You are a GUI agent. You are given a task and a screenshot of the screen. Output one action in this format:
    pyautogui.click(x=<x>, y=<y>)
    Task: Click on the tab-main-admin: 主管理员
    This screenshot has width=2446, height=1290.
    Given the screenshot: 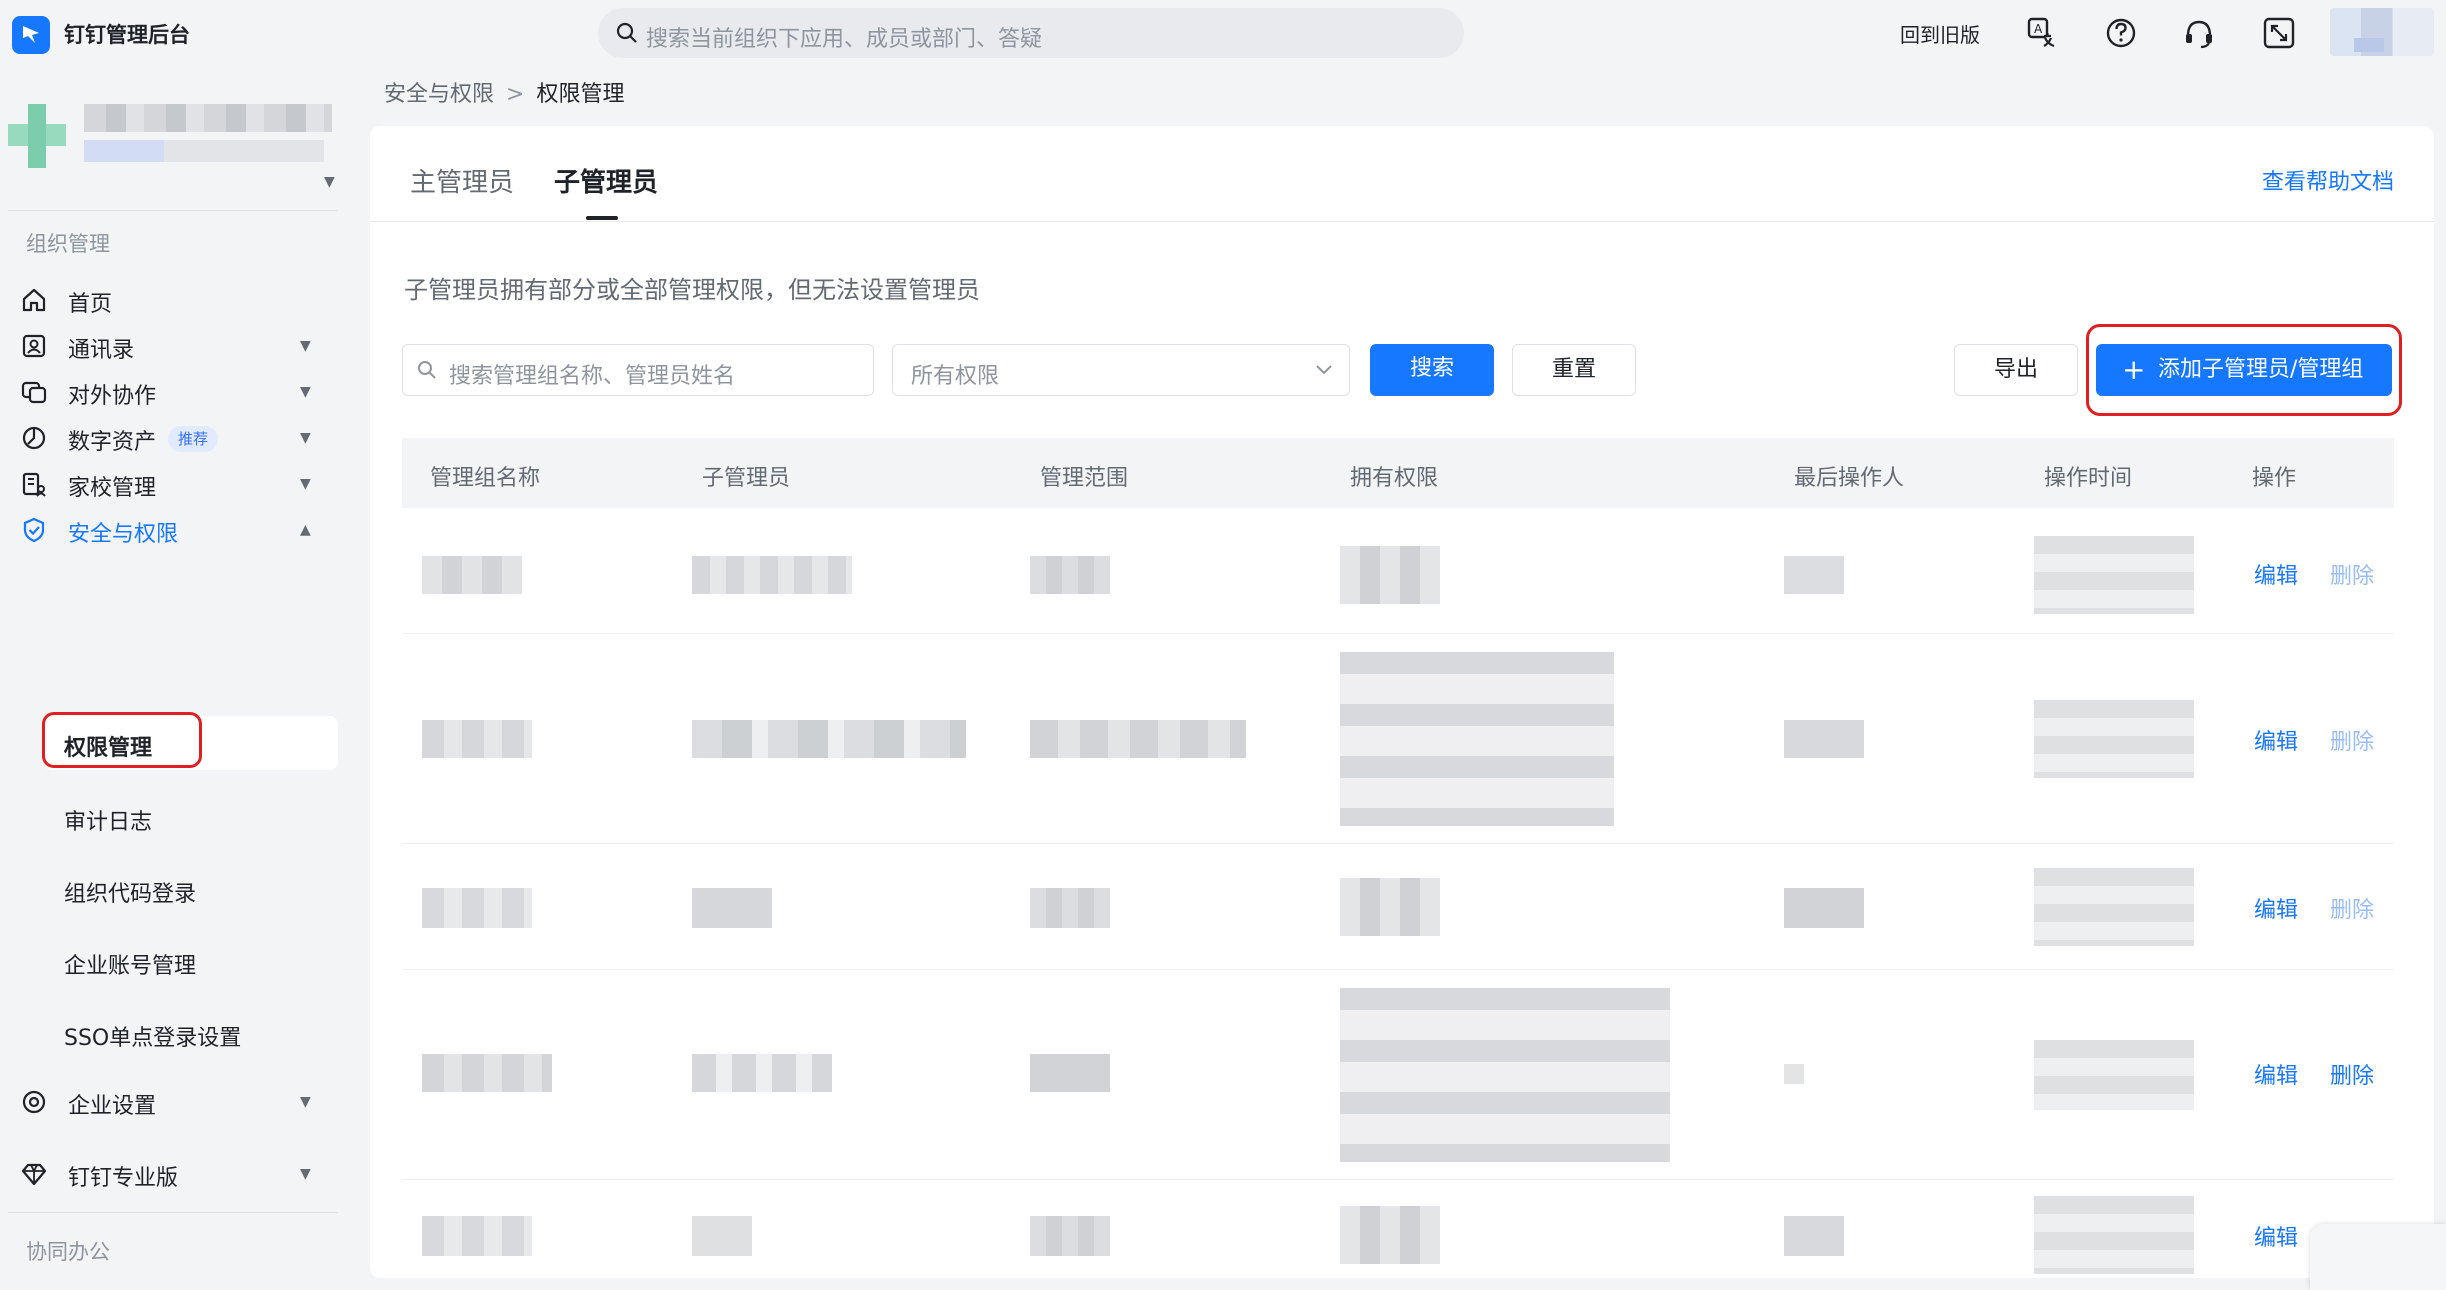 What is the action you would take?
    pyautogui.click(x=462, y=180)
    